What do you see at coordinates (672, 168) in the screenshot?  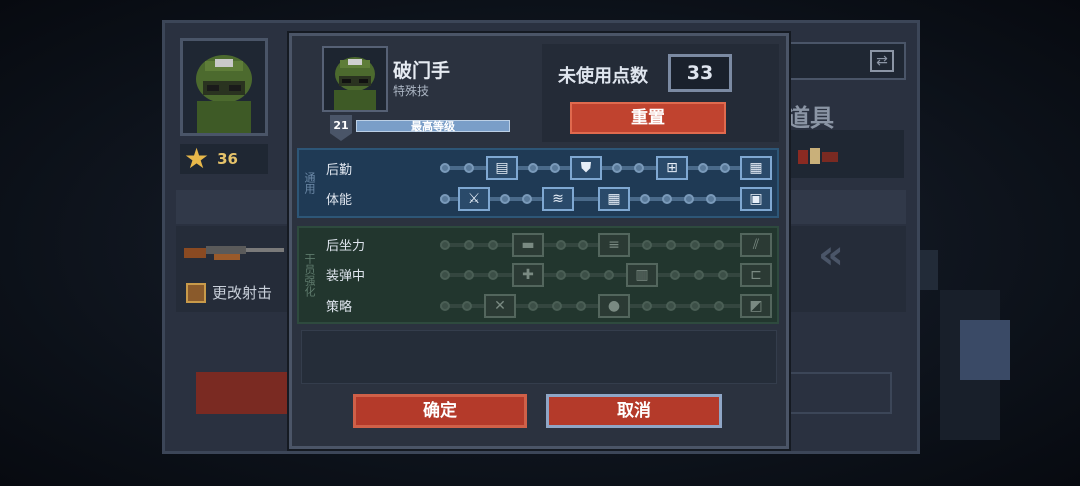 I see `perk-medkit-icon: ⊞` at bounding box center [672, 168].